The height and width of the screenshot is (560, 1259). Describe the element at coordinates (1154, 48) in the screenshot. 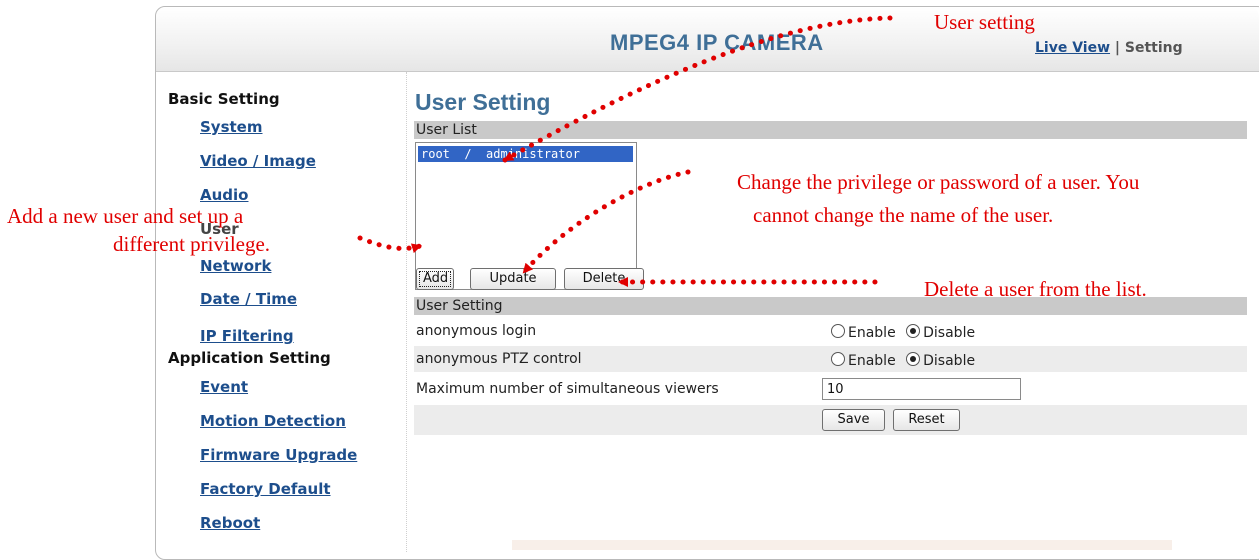

I see `setting-link: Setting` at that location.